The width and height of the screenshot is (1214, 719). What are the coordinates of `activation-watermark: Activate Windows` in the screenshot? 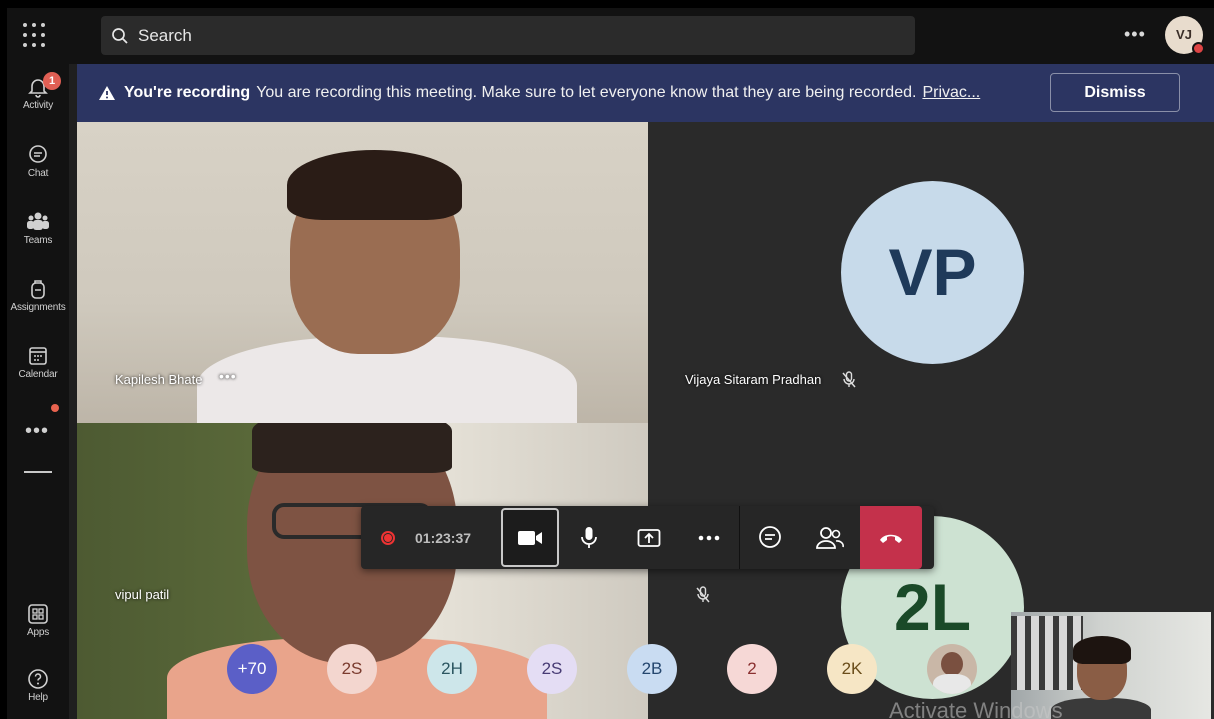 It's located at (976, 708).